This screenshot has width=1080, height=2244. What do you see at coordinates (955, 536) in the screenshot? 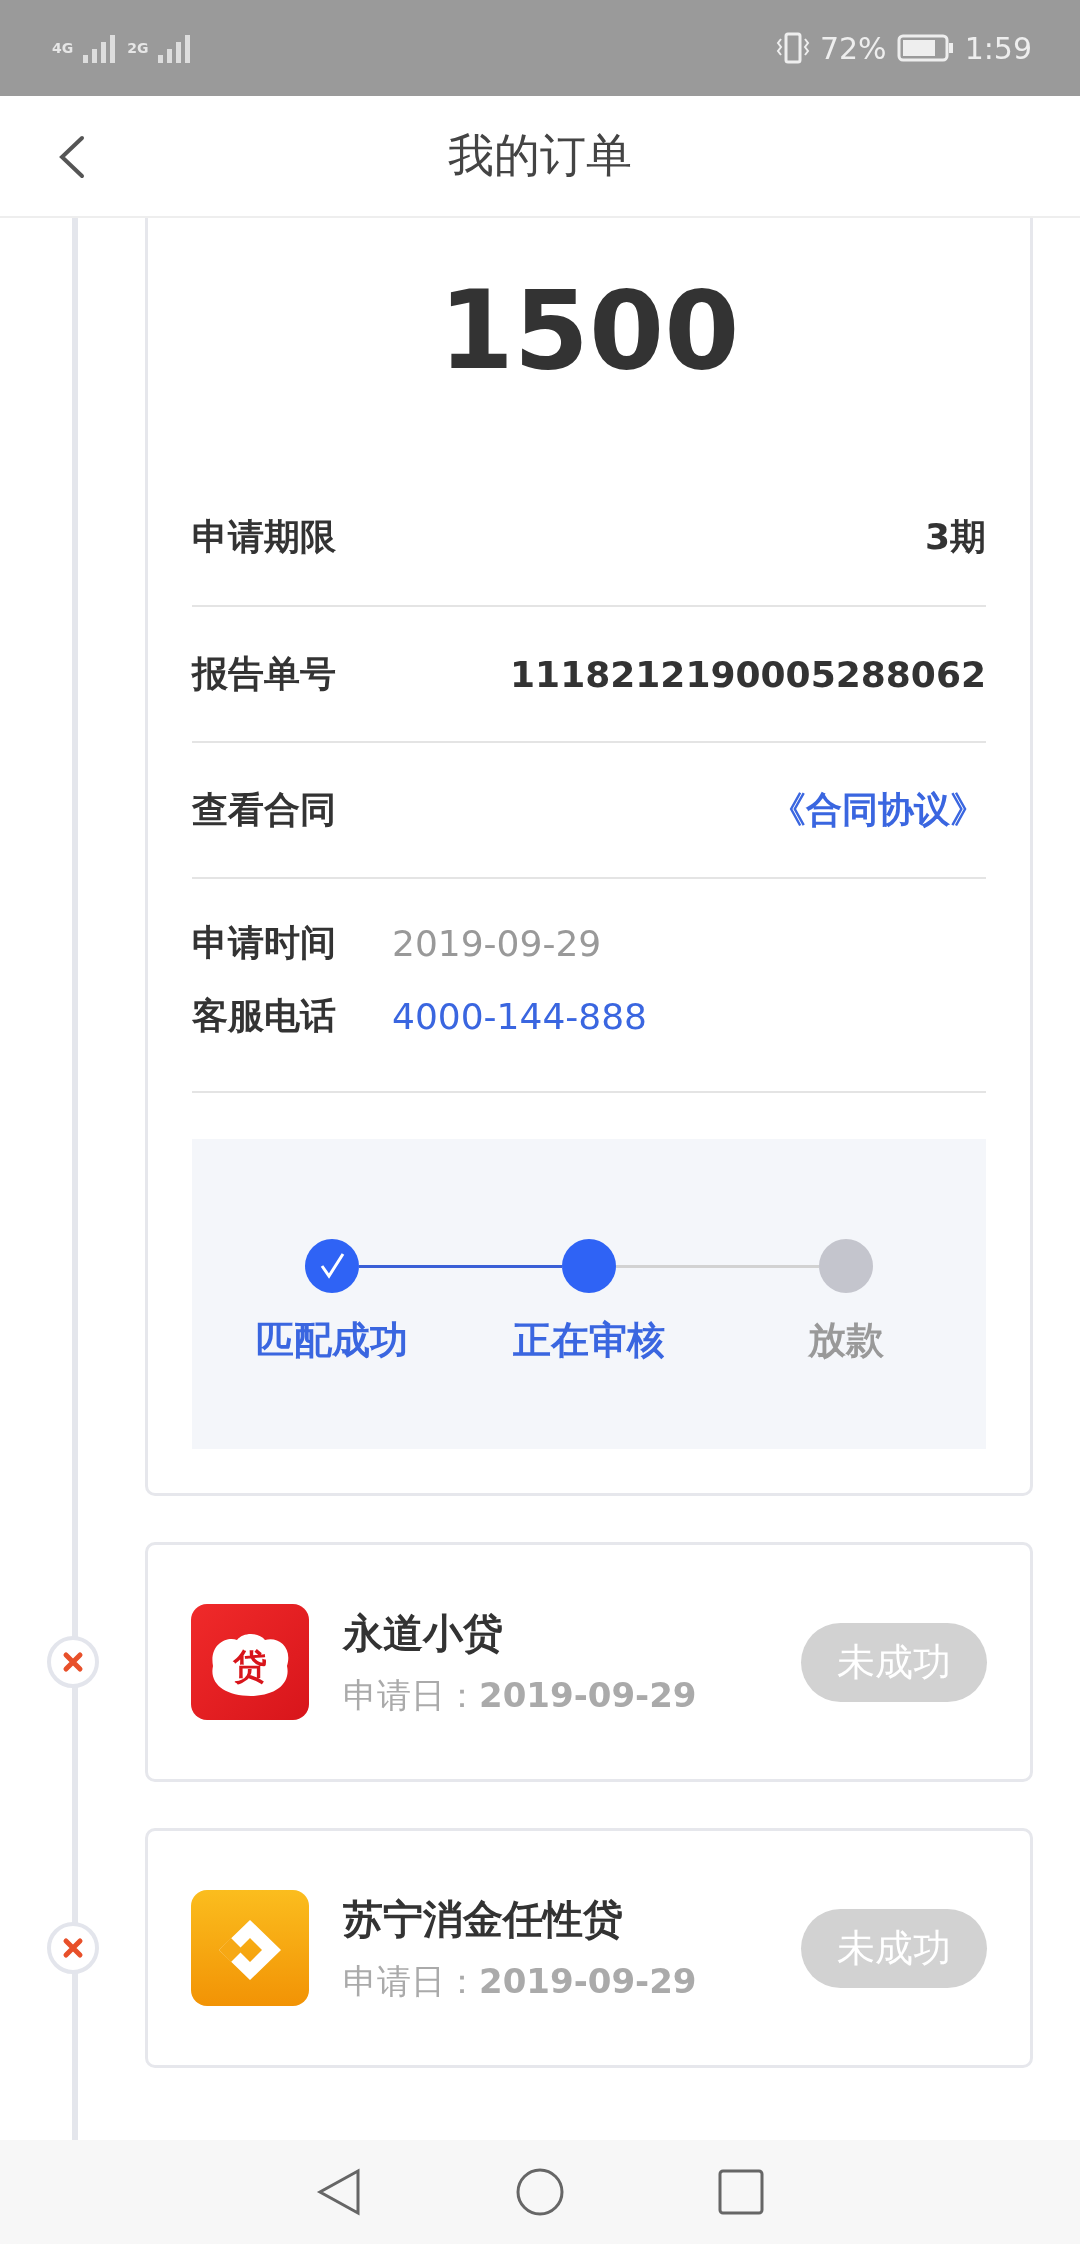
I see `row-value: 3期` at bounding box center [955, 536].